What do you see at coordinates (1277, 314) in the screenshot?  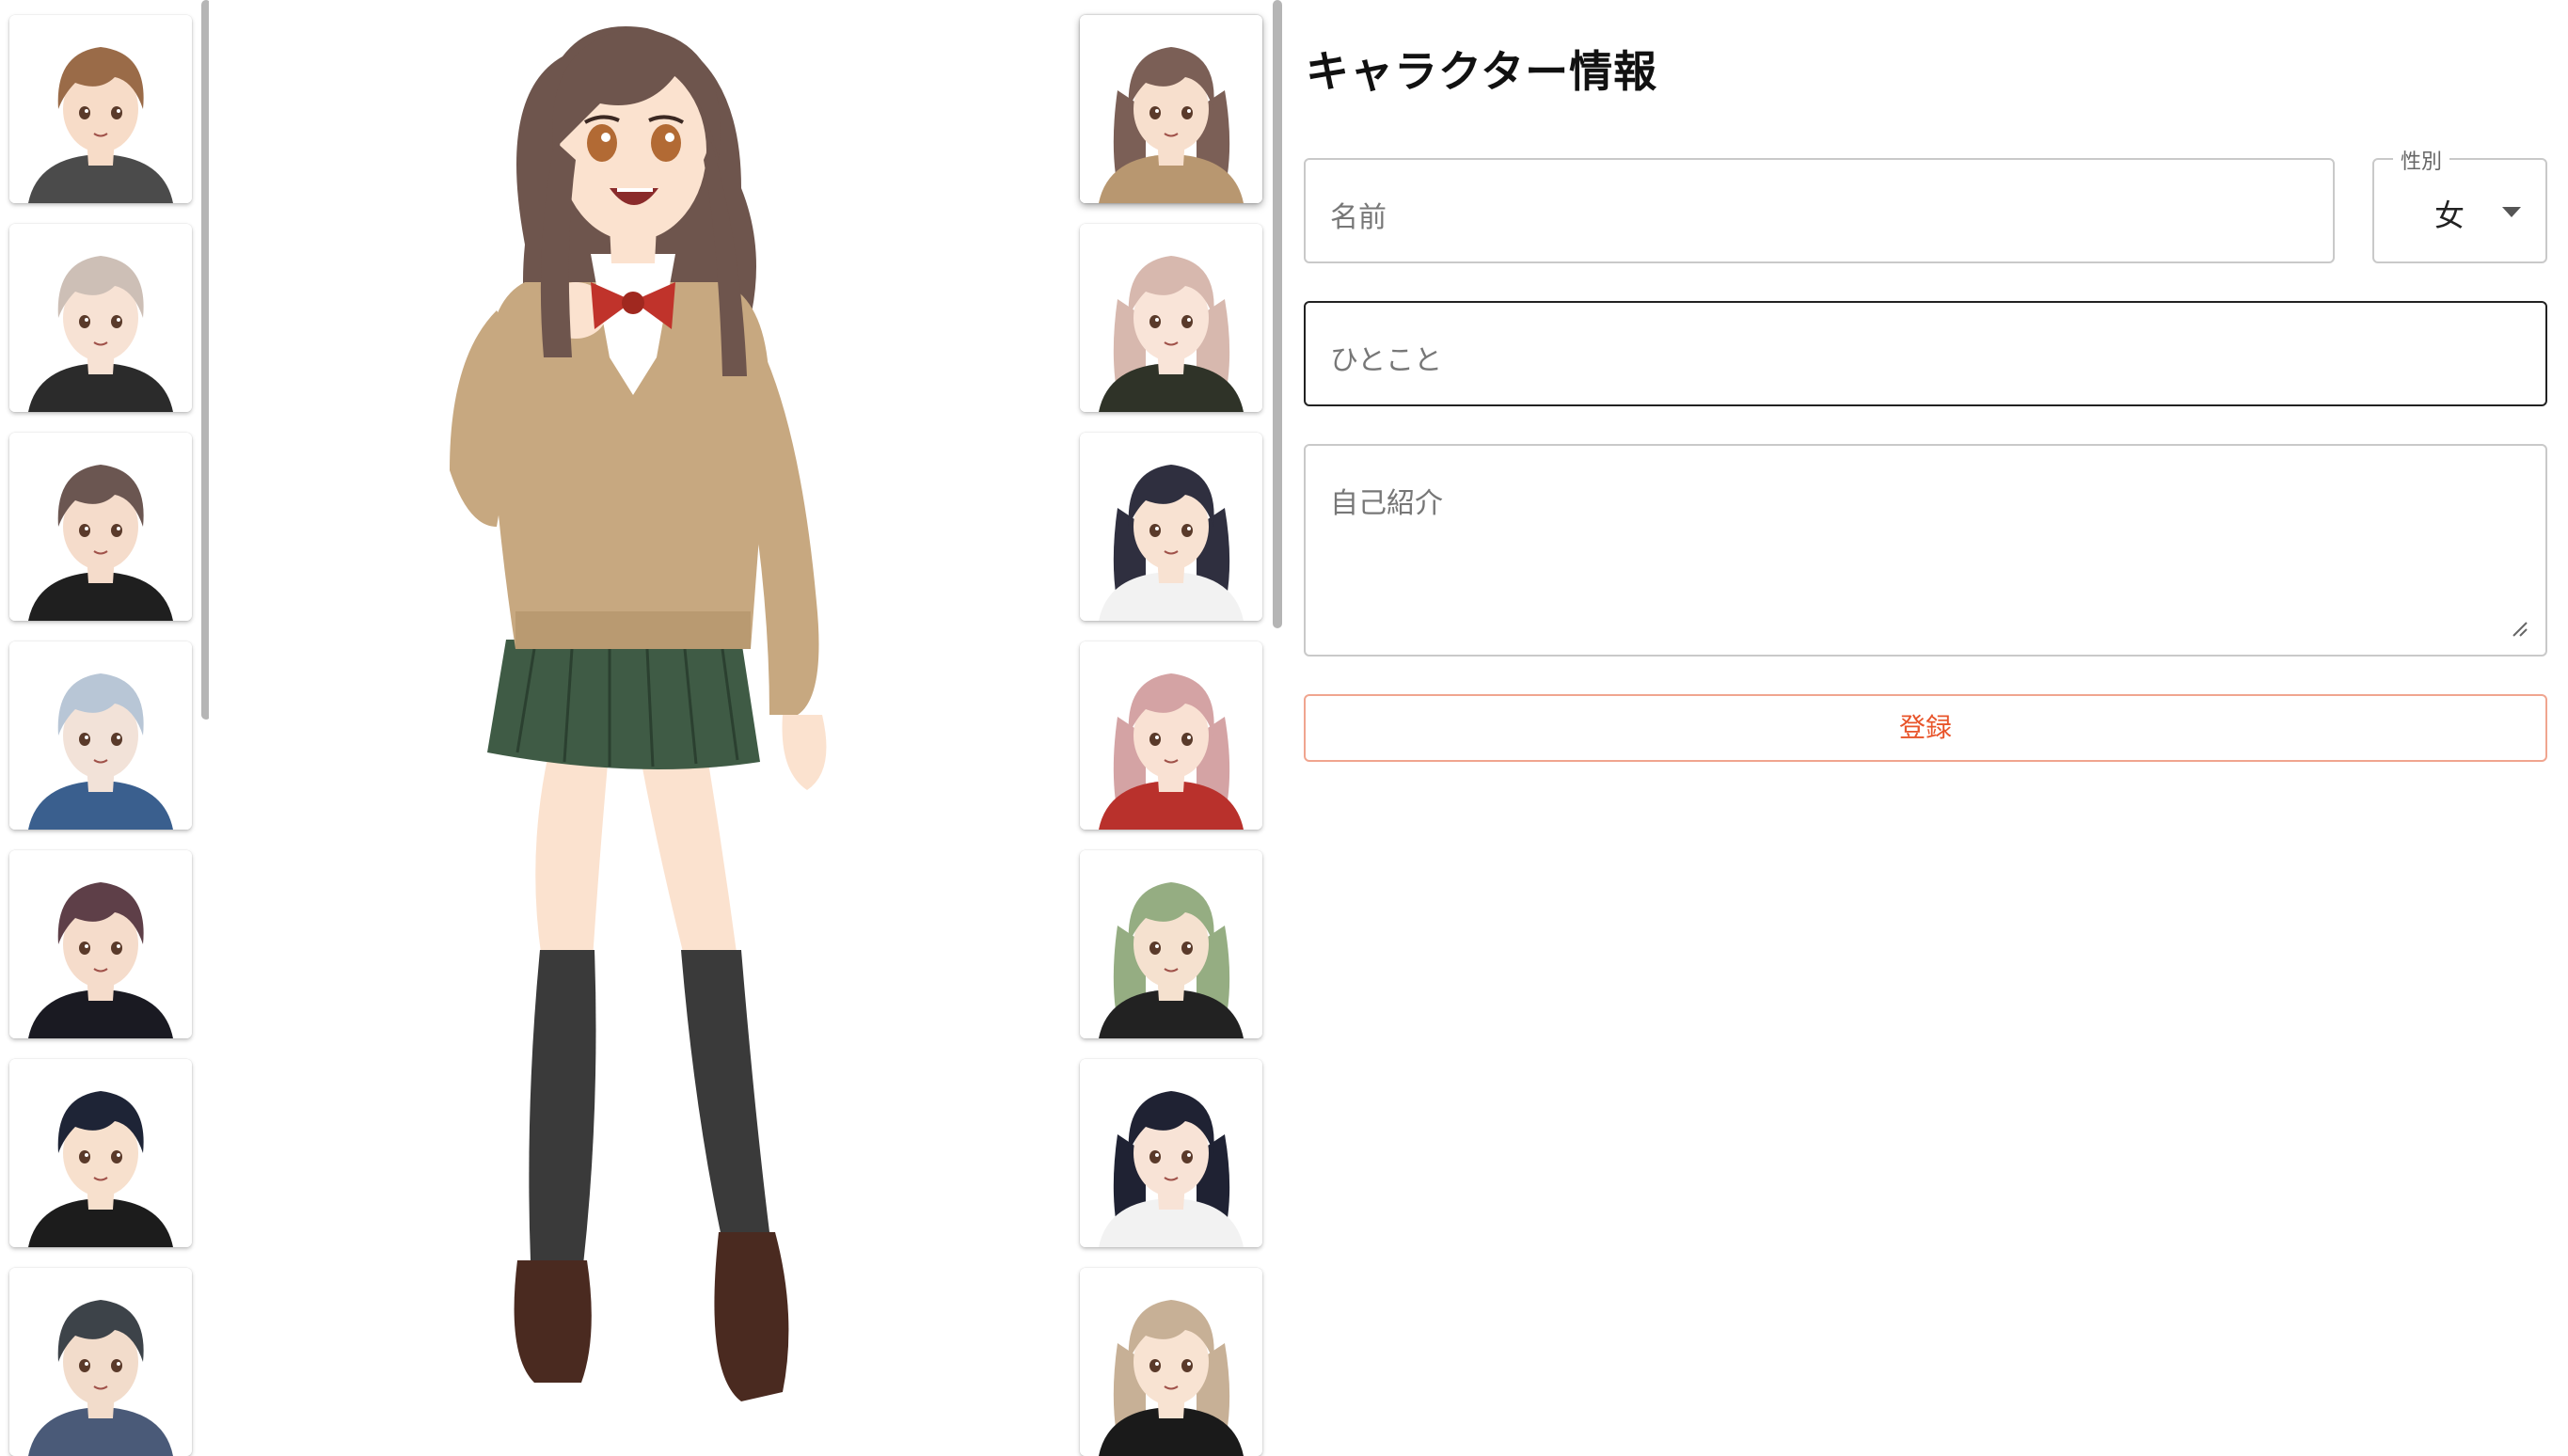 I see `right-list-scrollbar` at bounding box center [1277, 314].